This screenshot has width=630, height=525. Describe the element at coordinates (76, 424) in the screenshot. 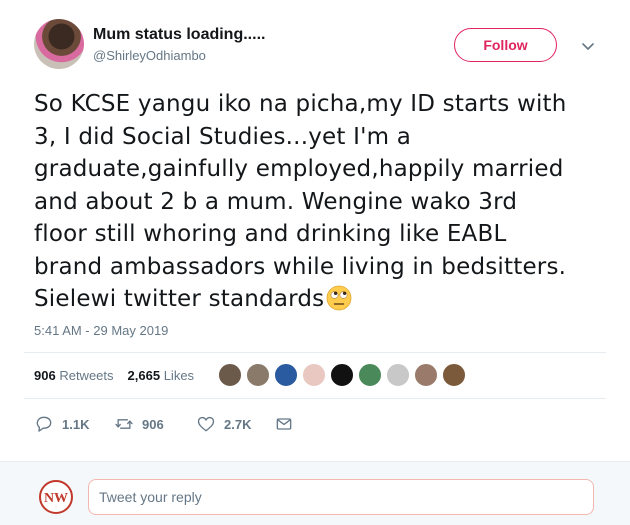

I see `reply-count: 1.1K` at that location.